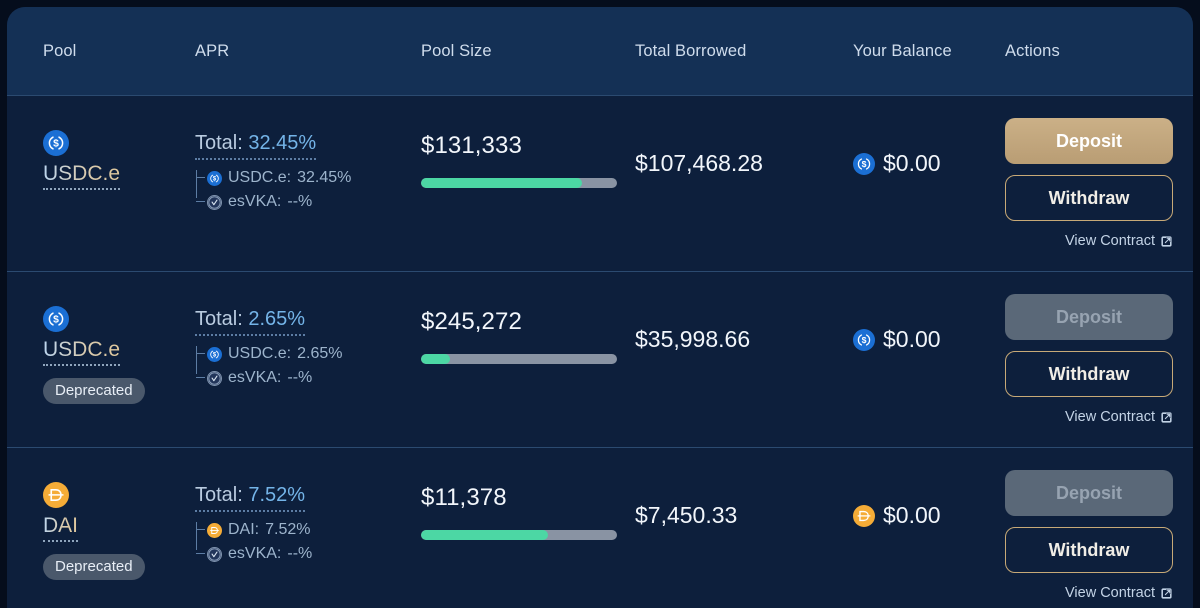  I want to click on pool-size-cell: $11,378, so click(523, 505).